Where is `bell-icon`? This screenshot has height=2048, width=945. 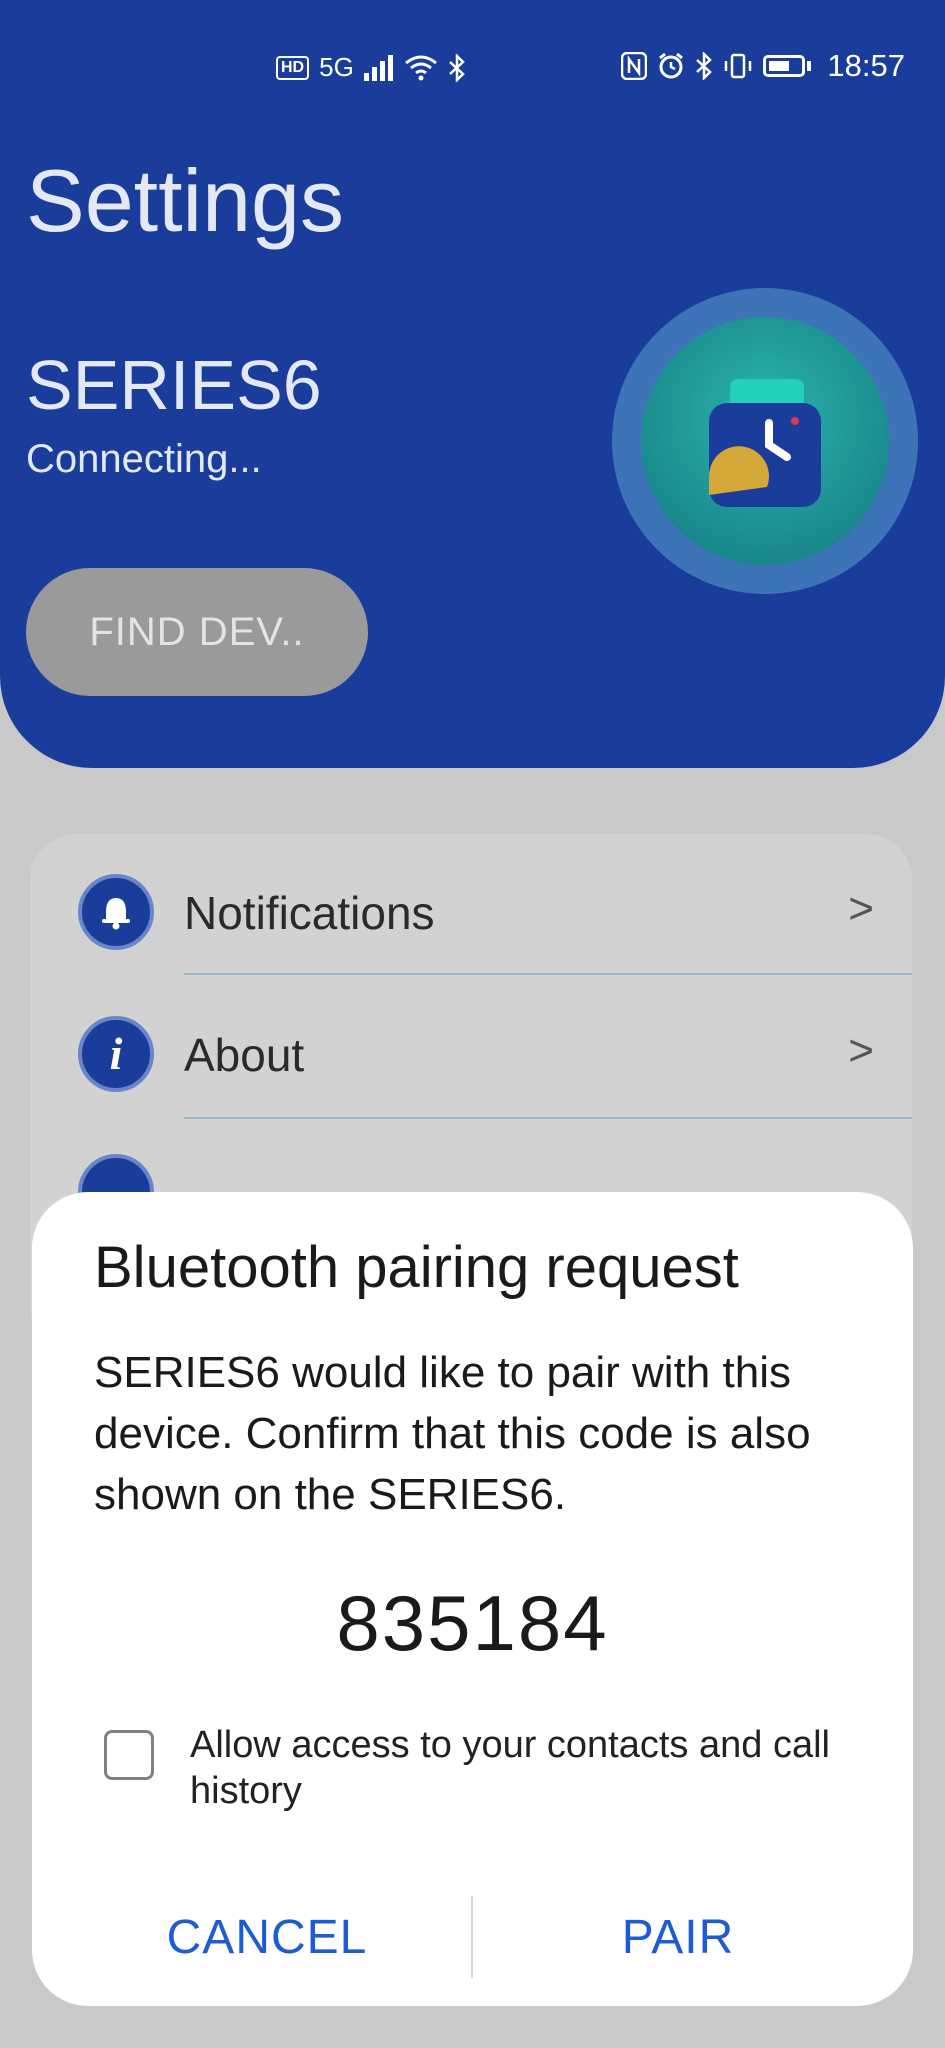 bell-icon is located at coordinates (116, 912).